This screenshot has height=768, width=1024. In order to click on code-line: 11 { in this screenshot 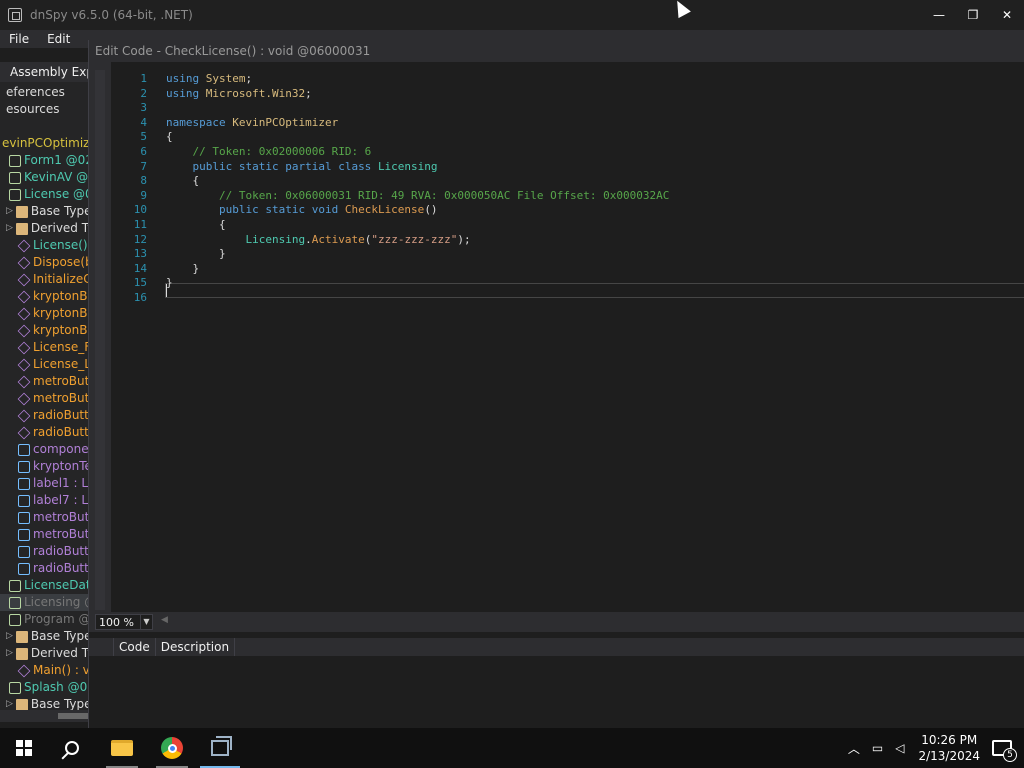, I will do `click(567, 224)`.